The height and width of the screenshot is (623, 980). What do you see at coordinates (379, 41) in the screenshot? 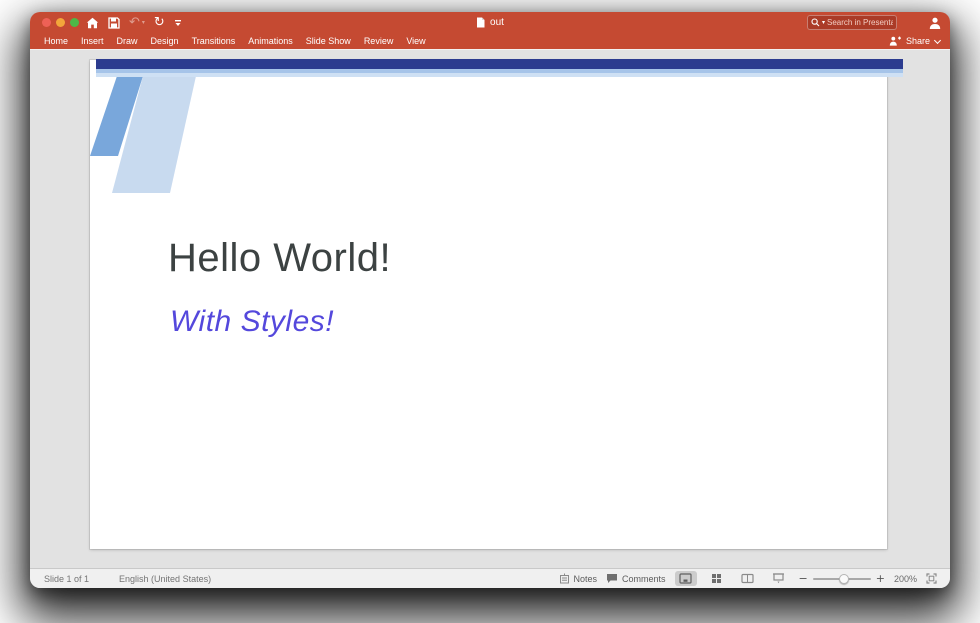
I see `tab-review: Review` at bounding box center [379, 41].